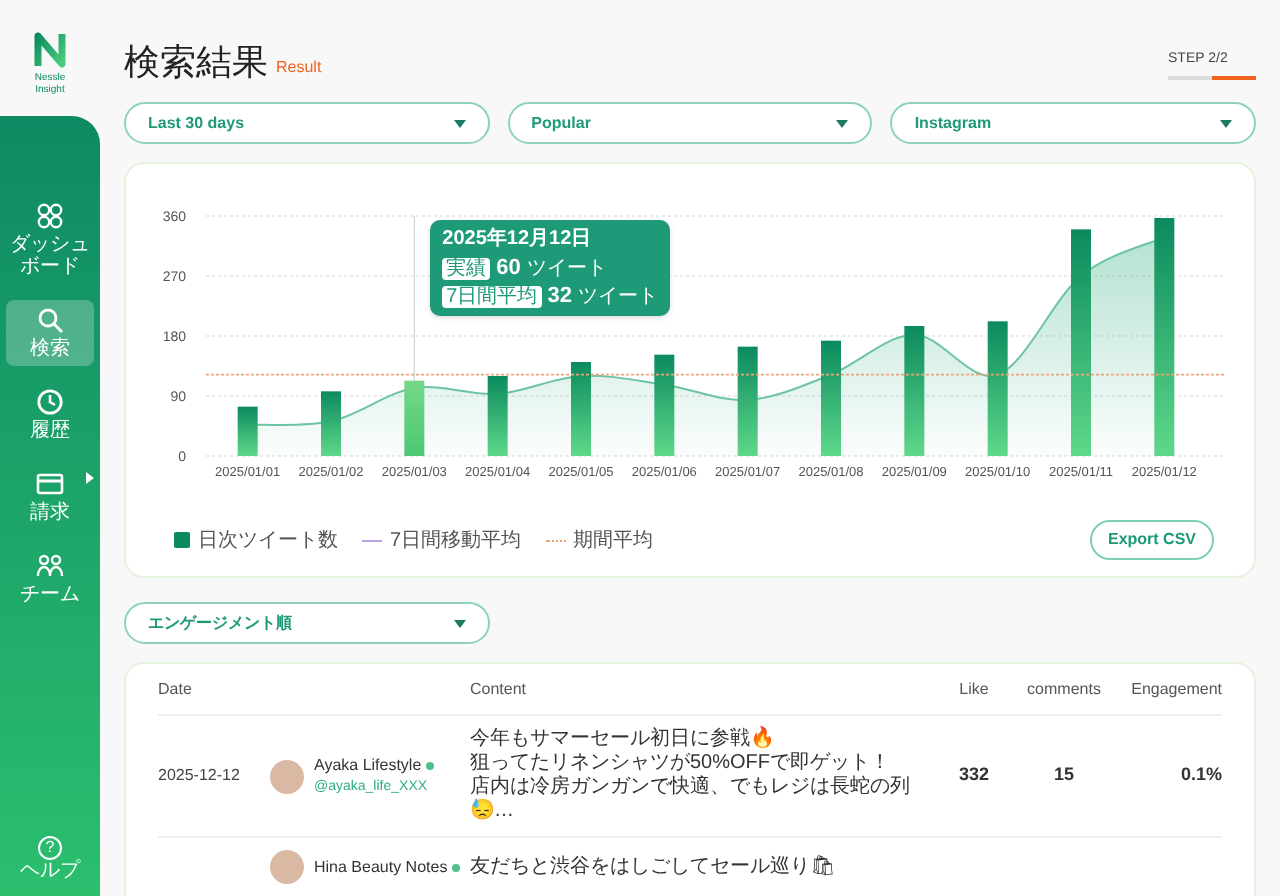 The width and height of the screenshot is (1280, 896). What do you see at coordinates (196, 62) in the screenshot?
I see `page-title: 検索結果` at bounding box center [196, 62].